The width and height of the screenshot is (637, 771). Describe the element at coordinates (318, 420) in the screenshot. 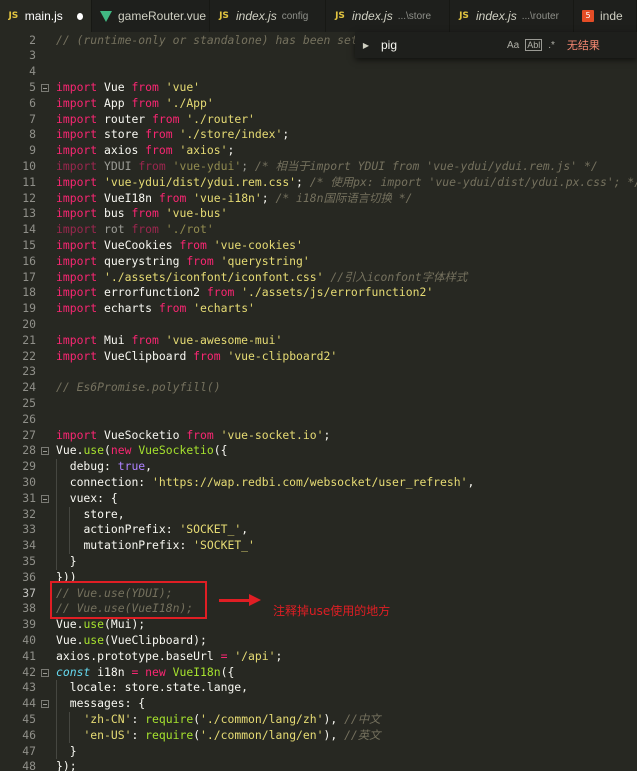

I see `code-line: 26` at that location.